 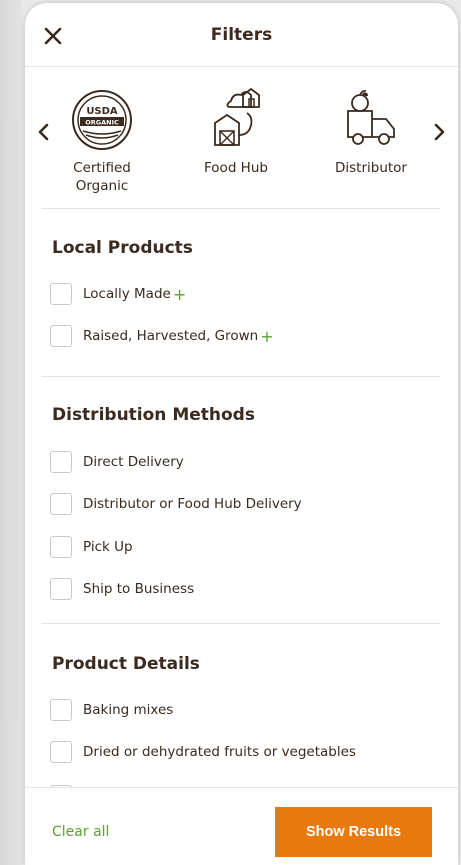 I want to click on carousel-next-button, so click(x=439, y=132).